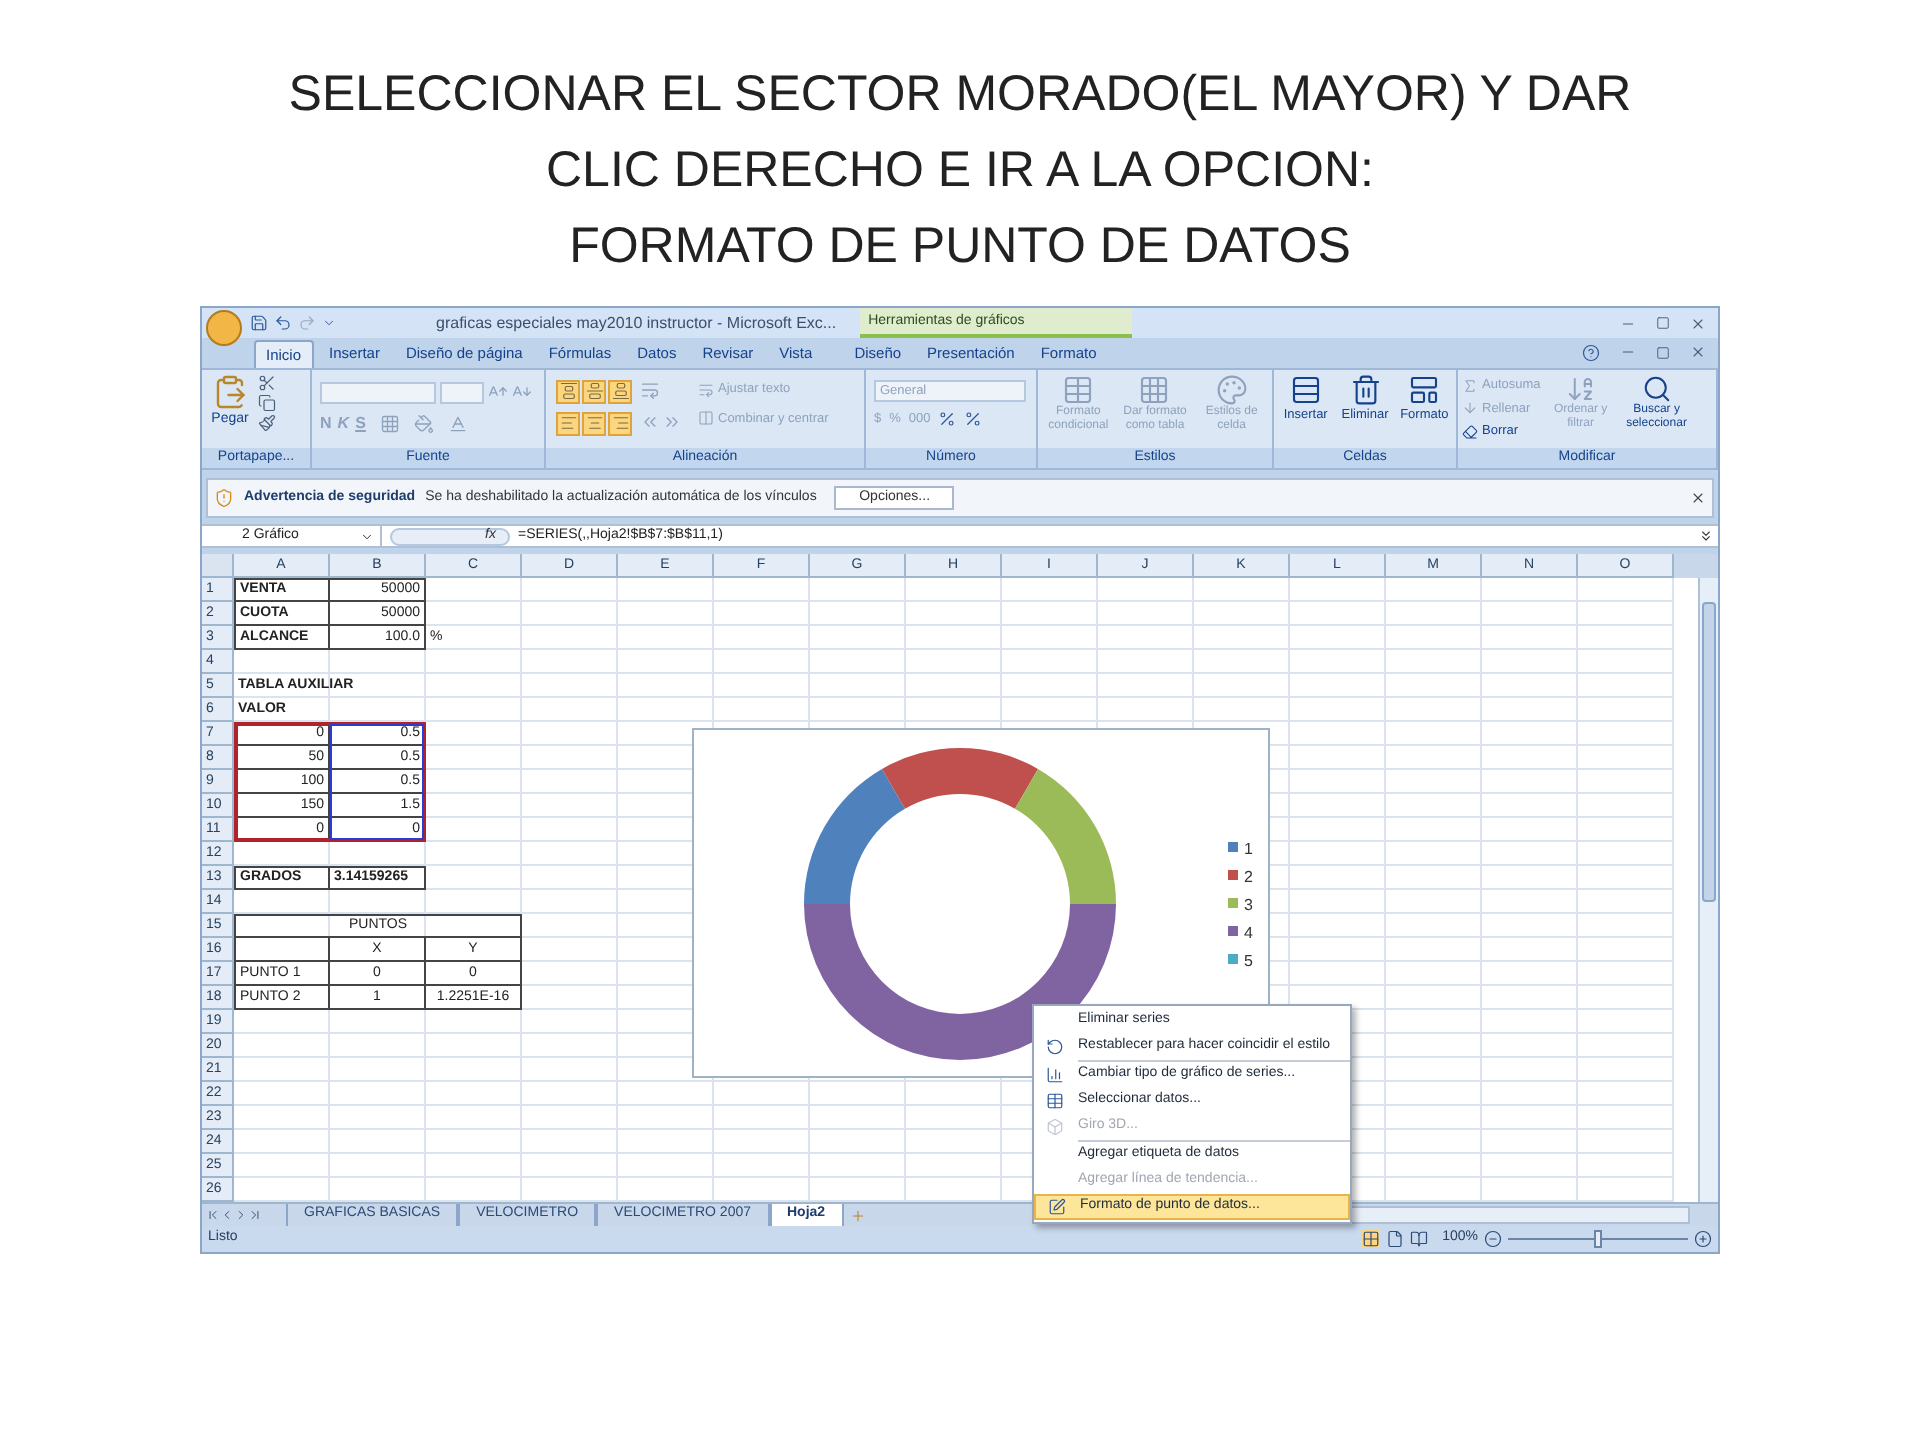  What do you see at coordinates (259, 323) in the screenshot?
I see `save-icon` at bounding box center [259, 323].